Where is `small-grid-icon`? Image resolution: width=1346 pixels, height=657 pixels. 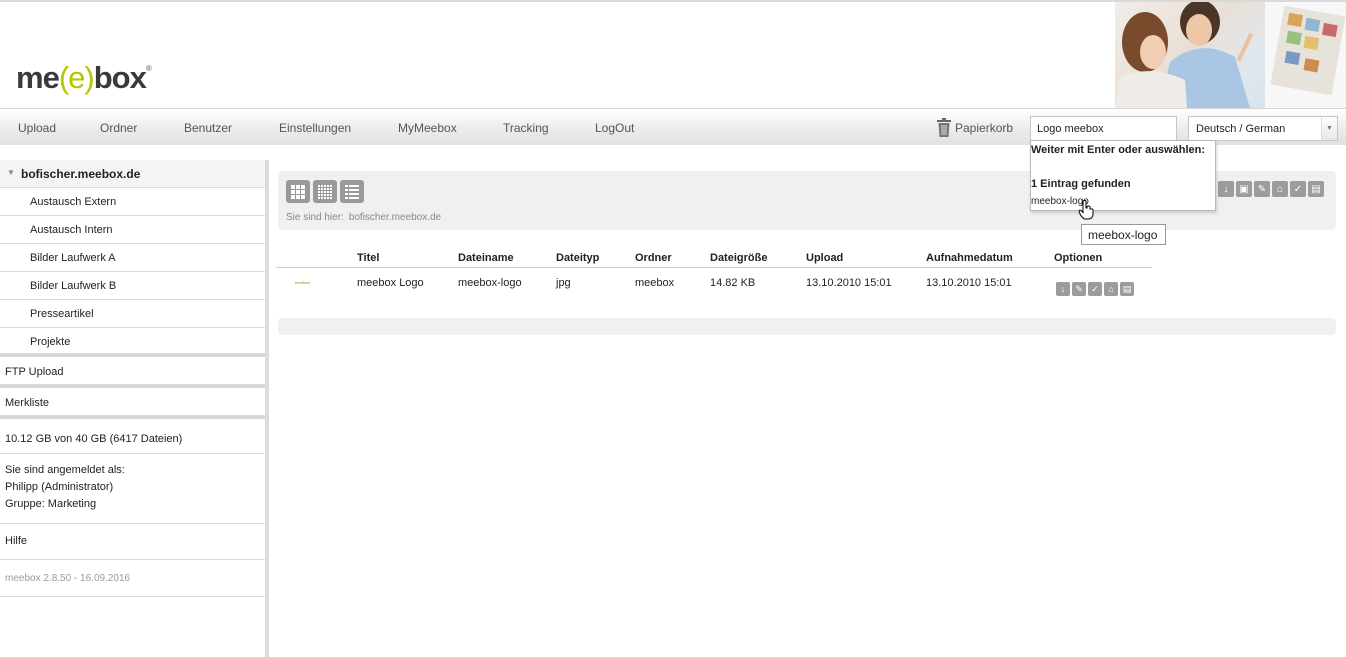
small-grid-icon is located at coordinates (325, 191).